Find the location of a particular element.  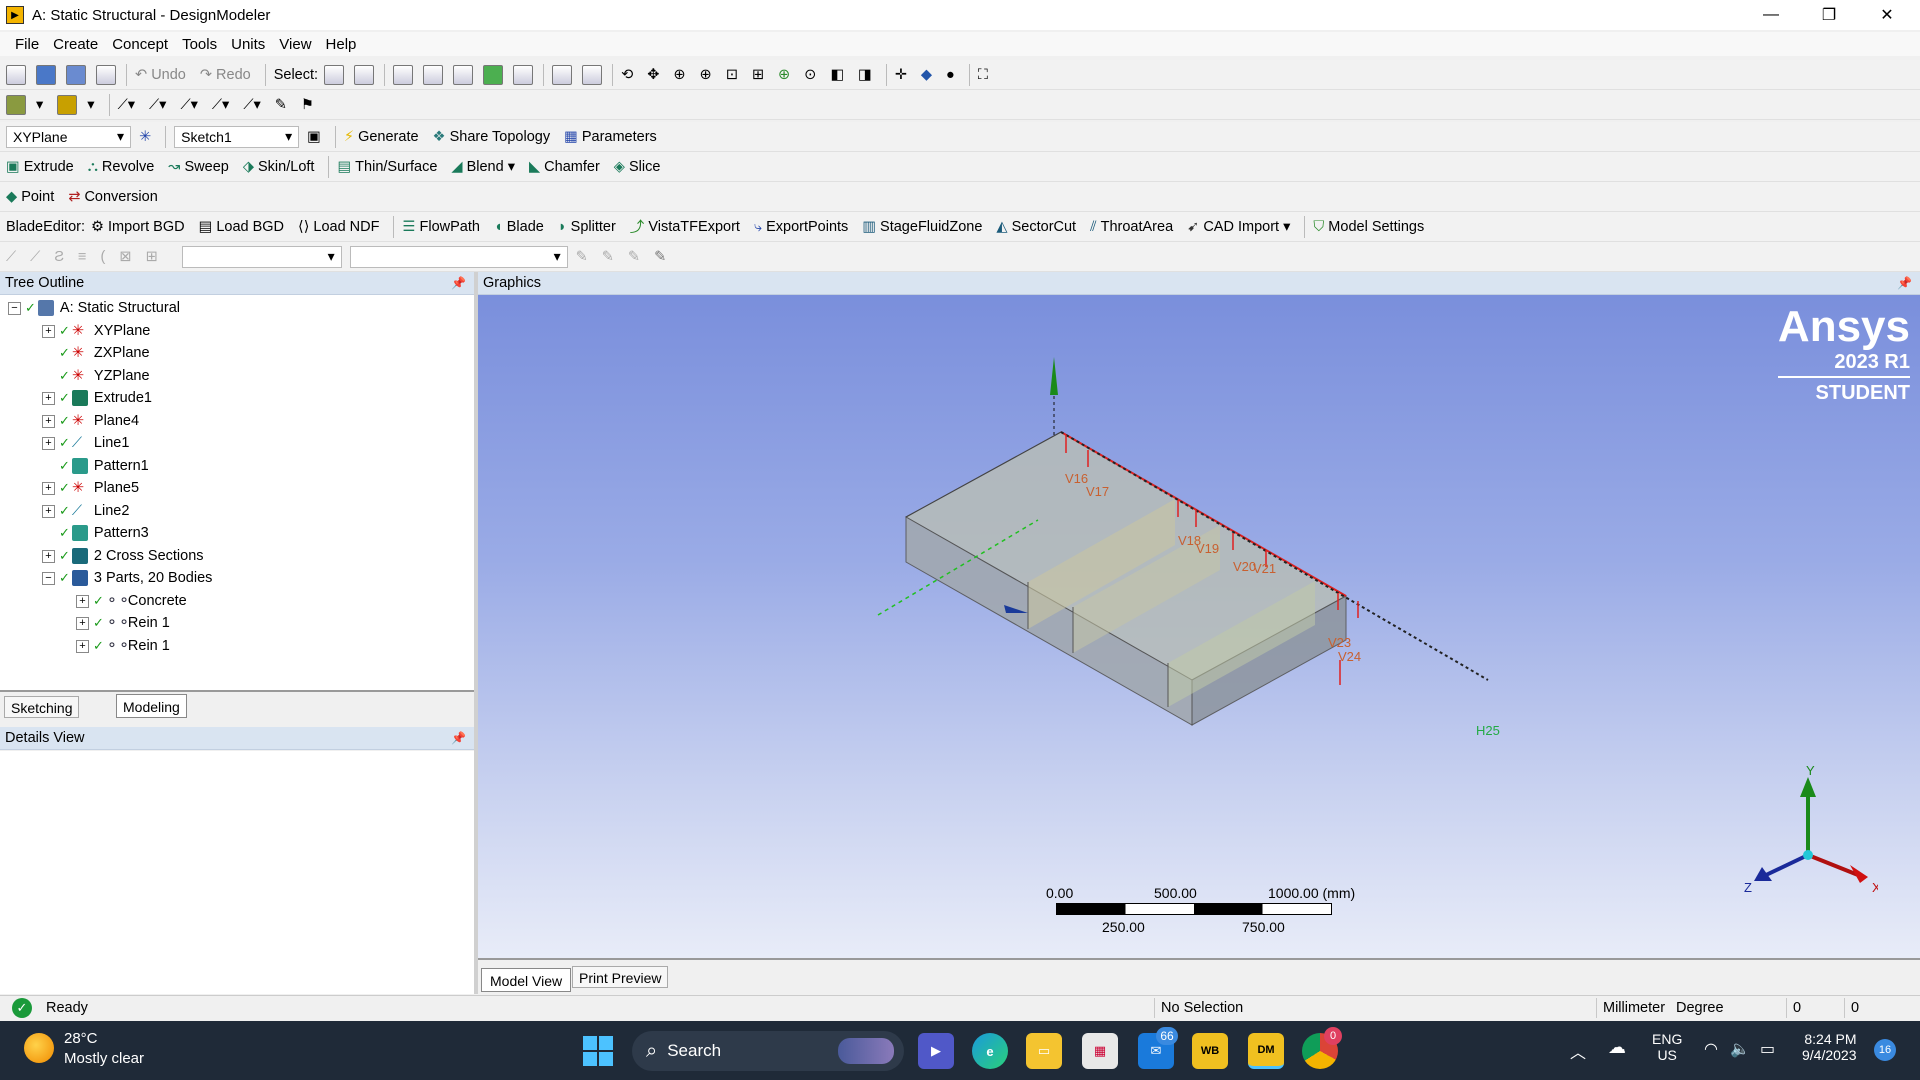

empty-dropdown-1: ▾ is located at coordinates (261, 256).